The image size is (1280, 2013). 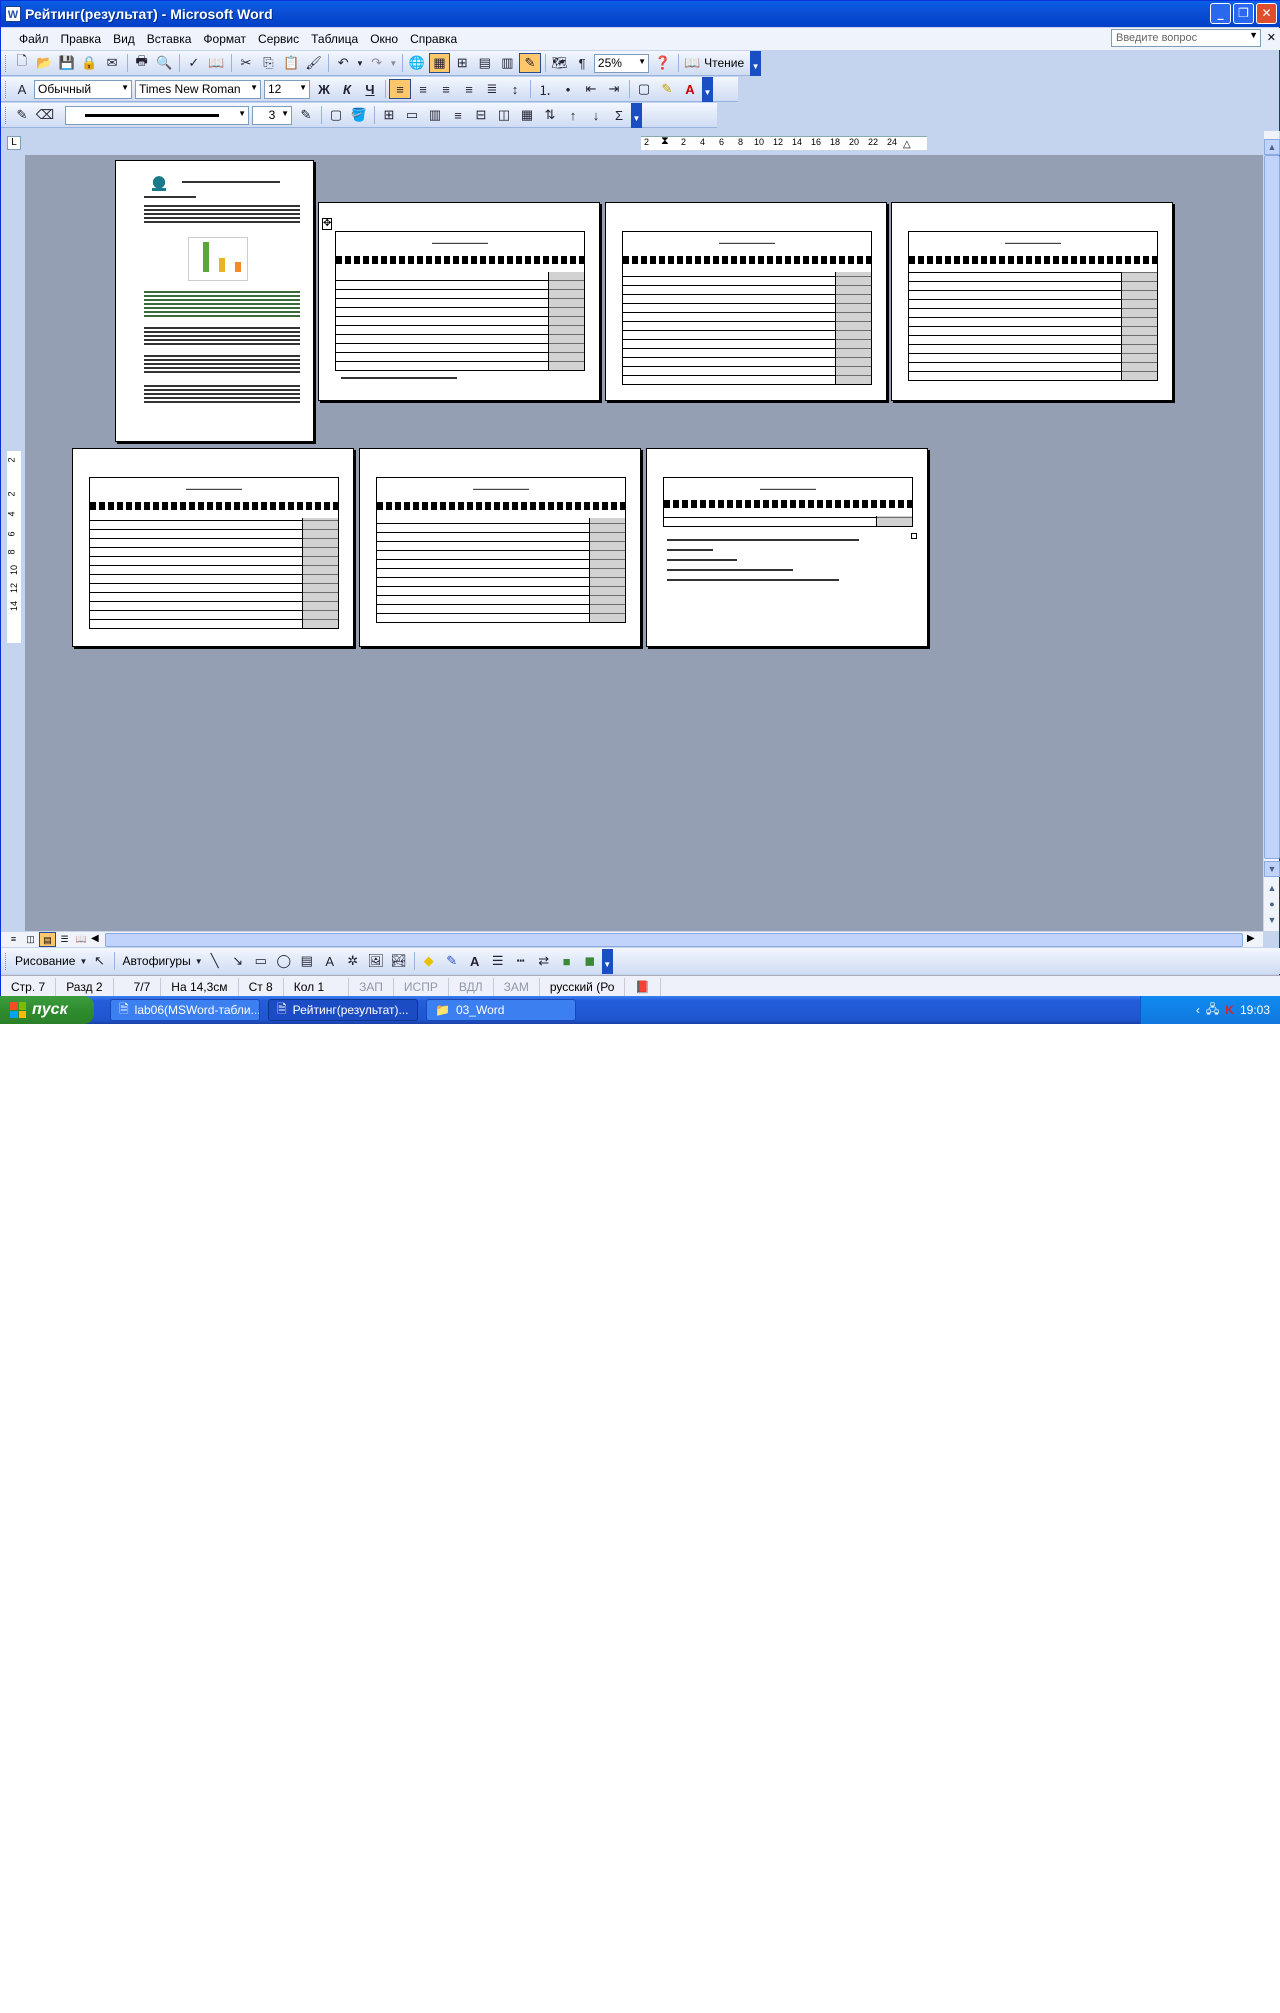 I want to click on textbox-tool-icon: ▤, so click(x=307, y=961).